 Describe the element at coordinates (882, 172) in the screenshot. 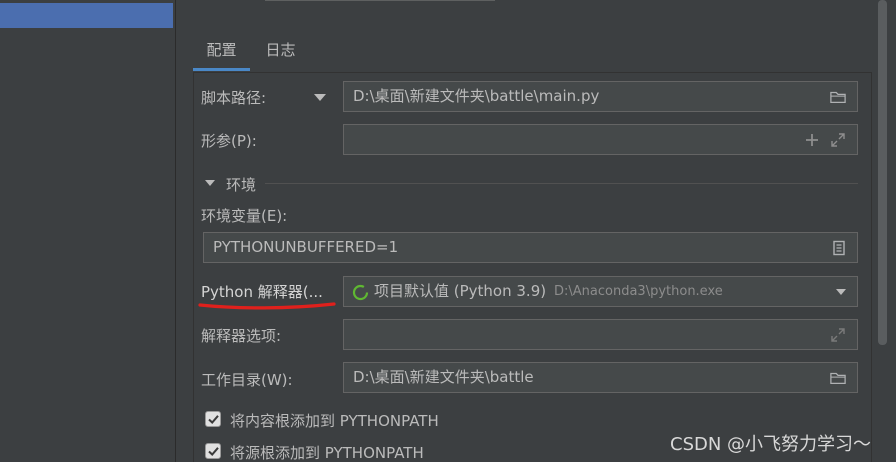

I see `scrollbar` at that location.